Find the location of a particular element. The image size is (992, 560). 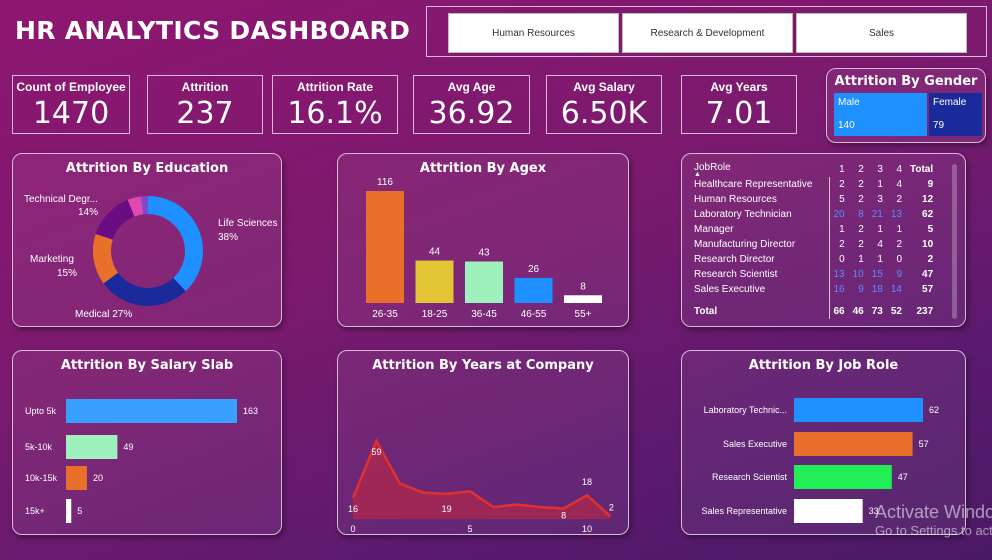

gender-male-tile: Male 140 is located at coordinates (880, 114).